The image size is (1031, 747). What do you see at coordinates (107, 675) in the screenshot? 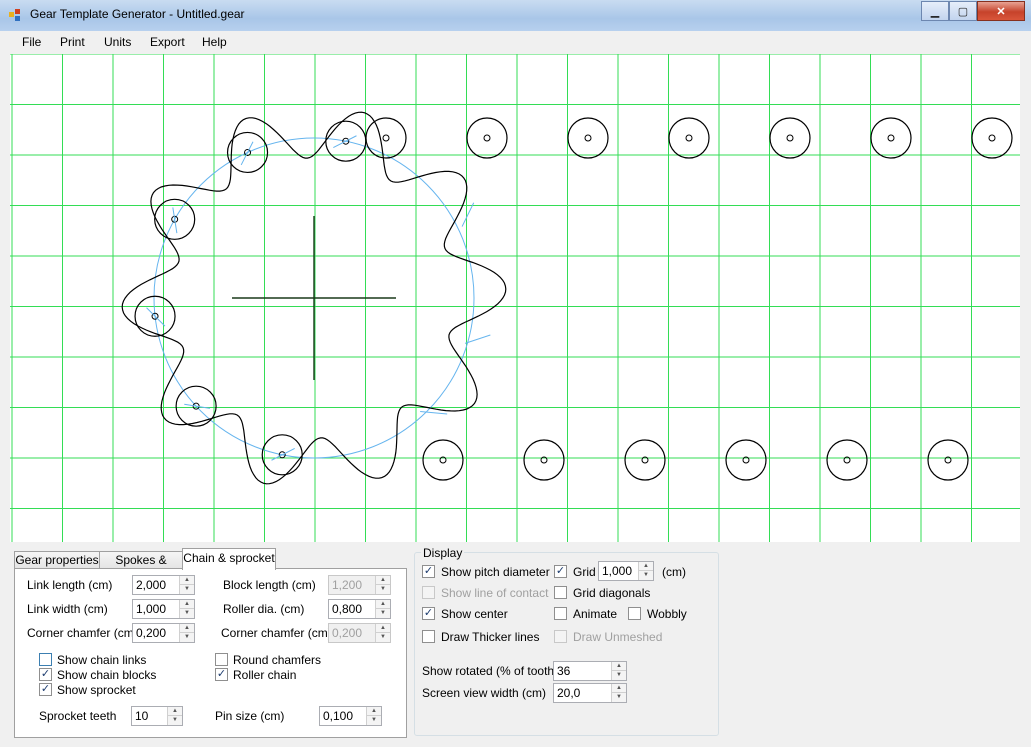
I see `show-chain-blocks-label: Show chain blocks` at bounding box center [107, 675].